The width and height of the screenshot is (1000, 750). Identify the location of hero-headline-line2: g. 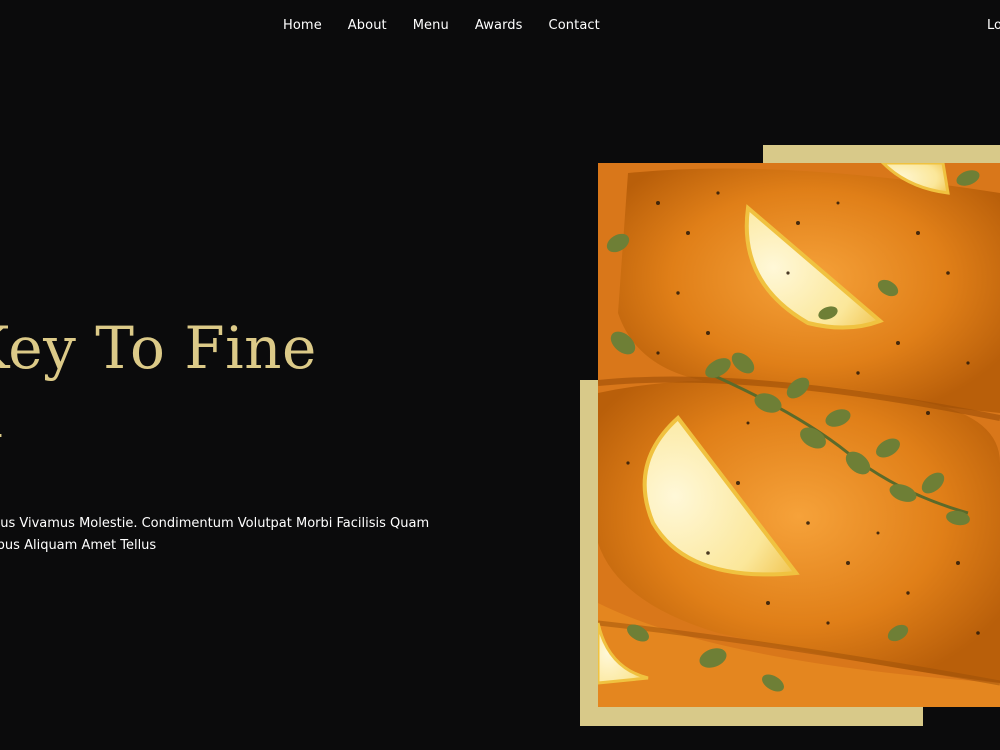
(158, 444).